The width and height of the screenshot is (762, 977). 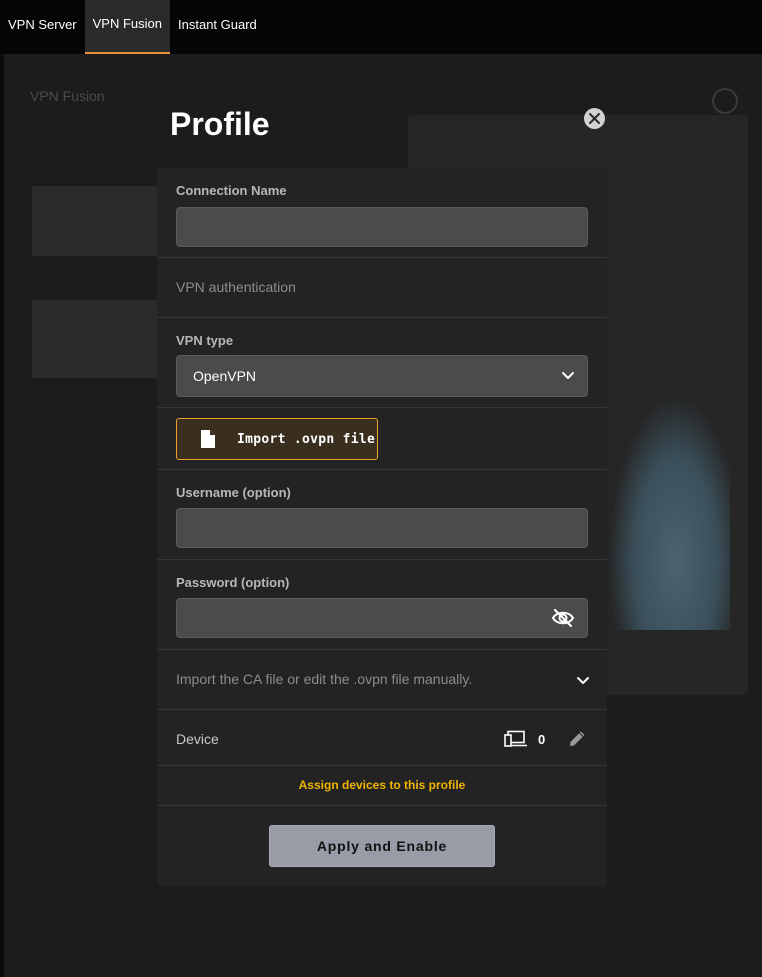 I want to click on vpn-type-value: OpenVPN, so click(x=225, y=376).